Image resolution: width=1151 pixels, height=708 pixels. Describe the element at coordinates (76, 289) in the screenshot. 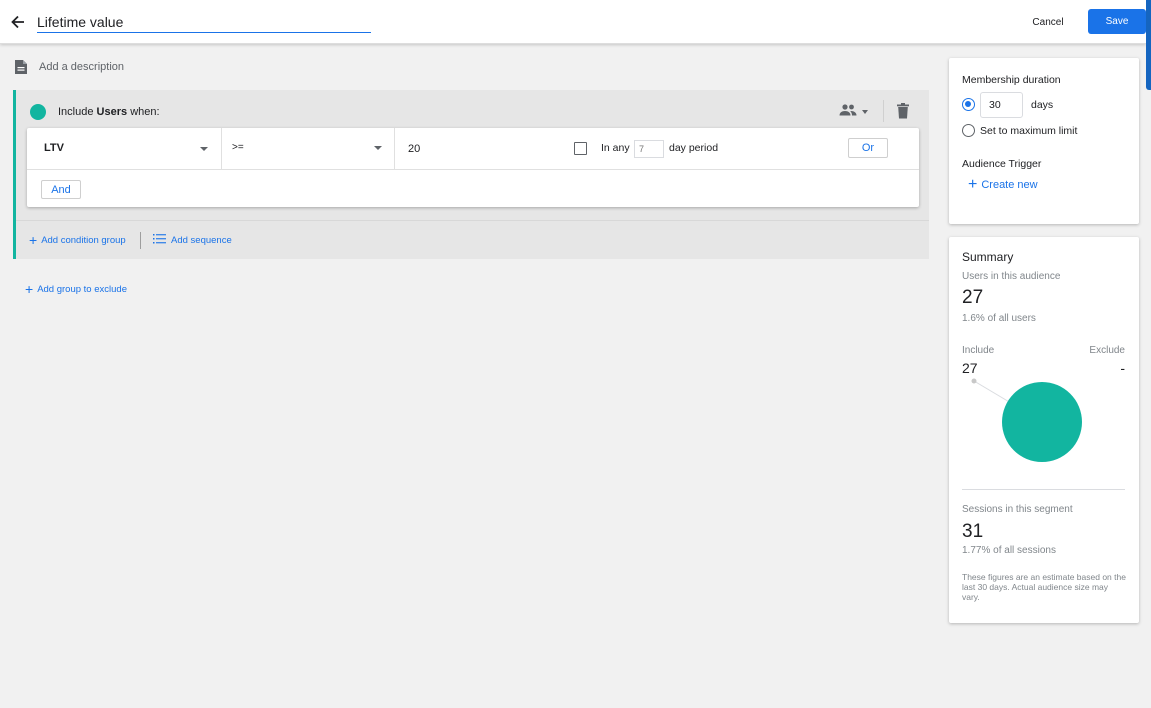

I see `add-group-to-exclude-button: + Add group to exclude` at that location.